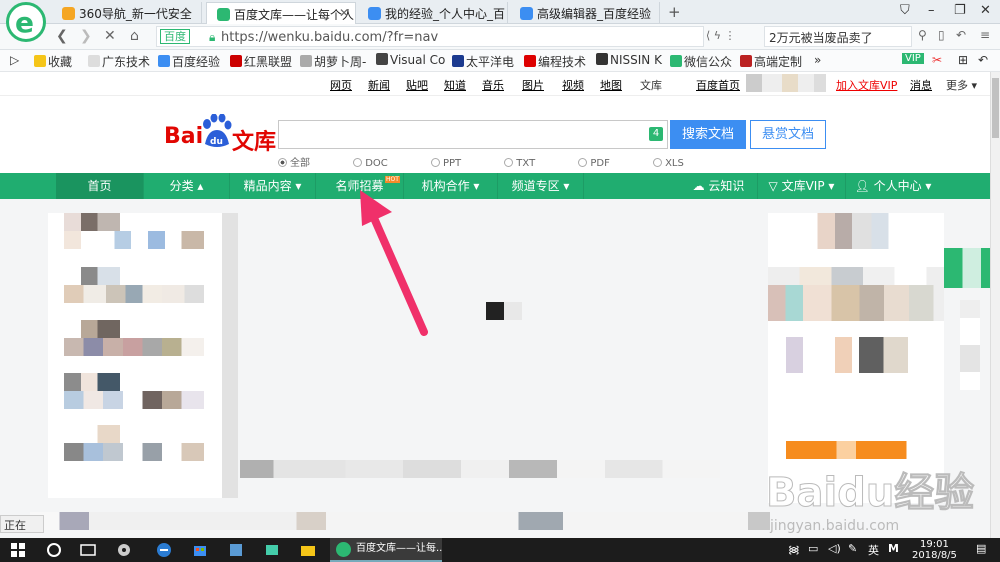 This screenshot has height=562, width=1000. I want to click on page-scrollbar, so click(995, 305).